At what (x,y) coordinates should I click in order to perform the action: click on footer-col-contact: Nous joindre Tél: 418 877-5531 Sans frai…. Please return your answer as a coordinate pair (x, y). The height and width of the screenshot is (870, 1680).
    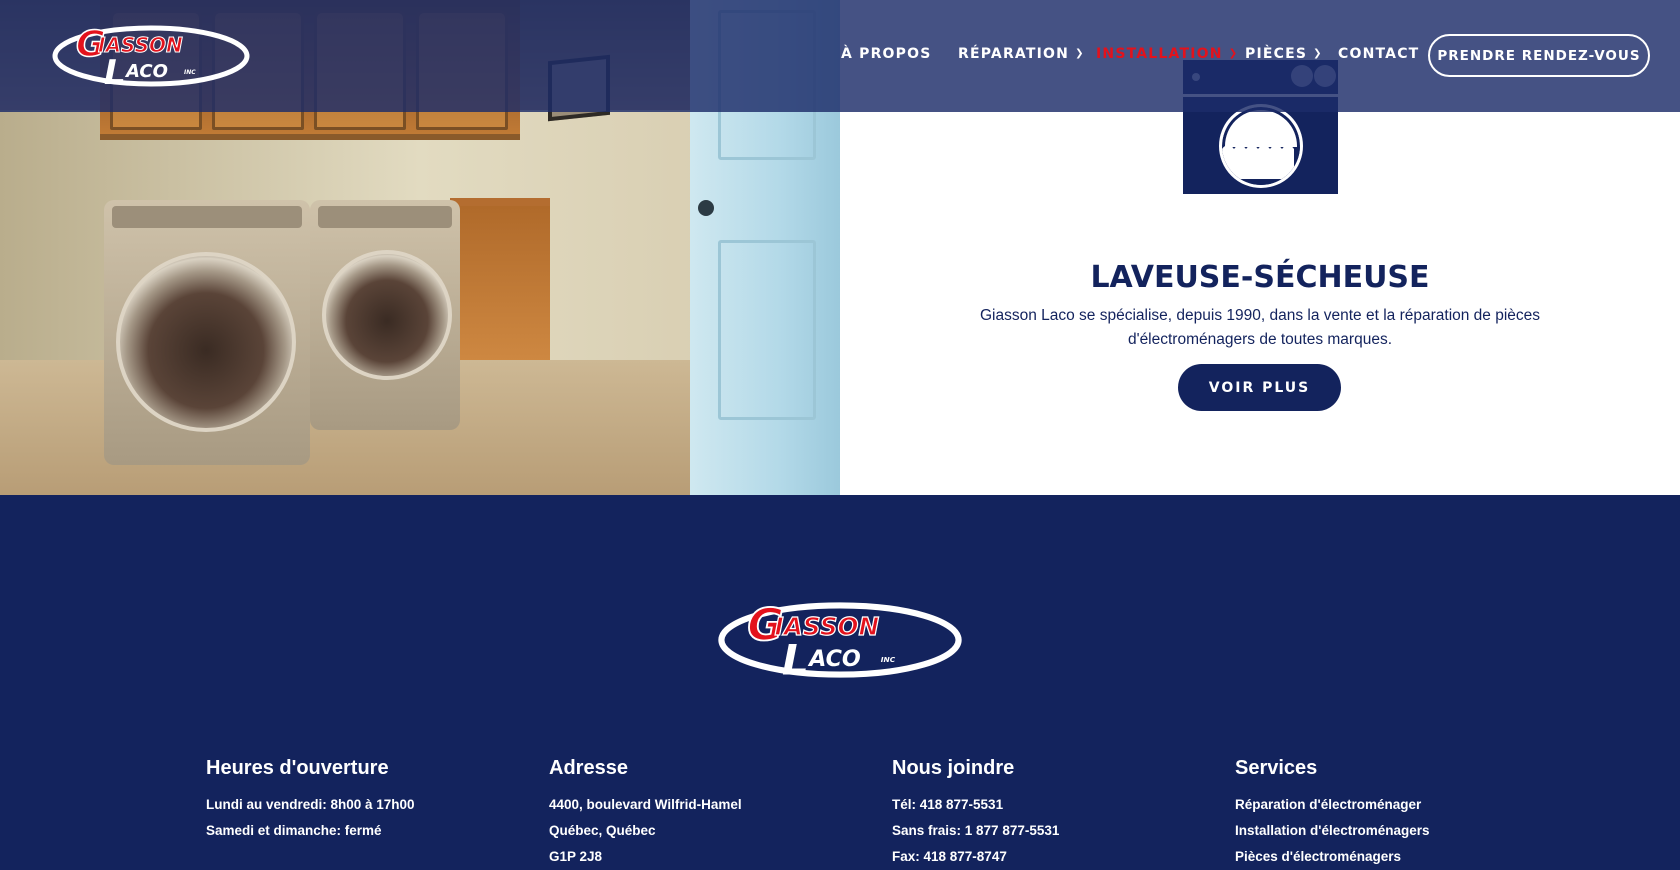
    Looking at the image, I should click on (1052, 813).